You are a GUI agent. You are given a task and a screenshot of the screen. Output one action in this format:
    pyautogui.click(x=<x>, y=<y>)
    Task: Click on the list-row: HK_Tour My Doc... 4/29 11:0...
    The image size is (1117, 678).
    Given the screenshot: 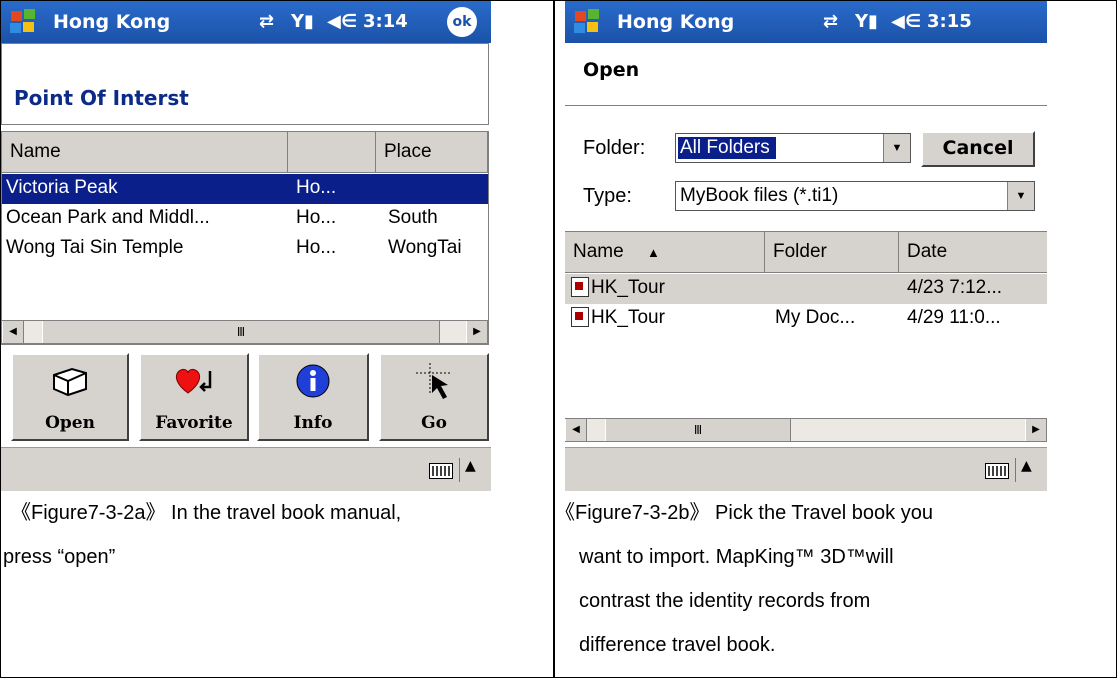 What is the action you would take?
    pyautogui.click(x=806, y=319)
    